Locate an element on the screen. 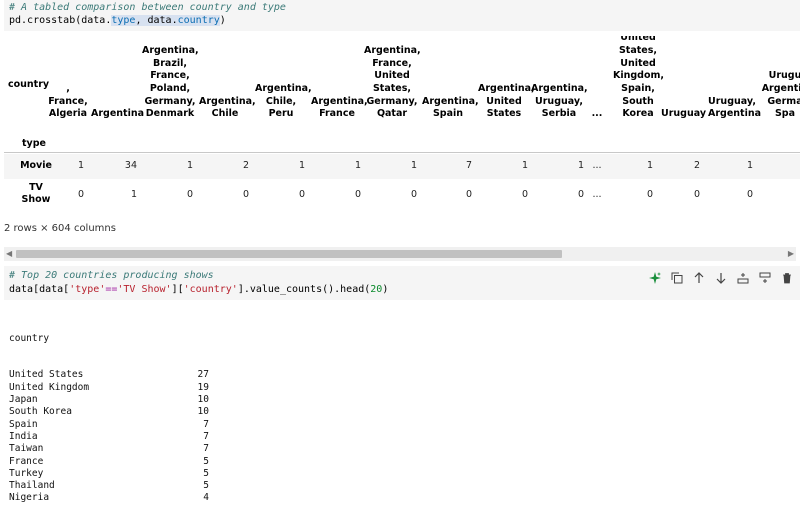  column-header: Argentina, United States is located at coordinates (506, 101).